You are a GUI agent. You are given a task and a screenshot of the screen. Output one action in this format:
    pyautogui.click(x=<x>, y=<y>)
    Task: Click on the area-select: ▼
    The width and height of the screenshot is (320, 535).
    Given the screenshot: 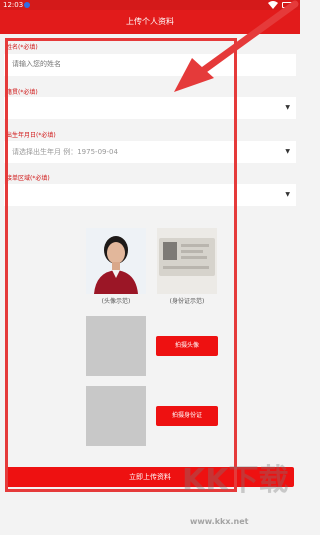 What is the action you would take?
    pyautogui.click(x=150, y=195)
    